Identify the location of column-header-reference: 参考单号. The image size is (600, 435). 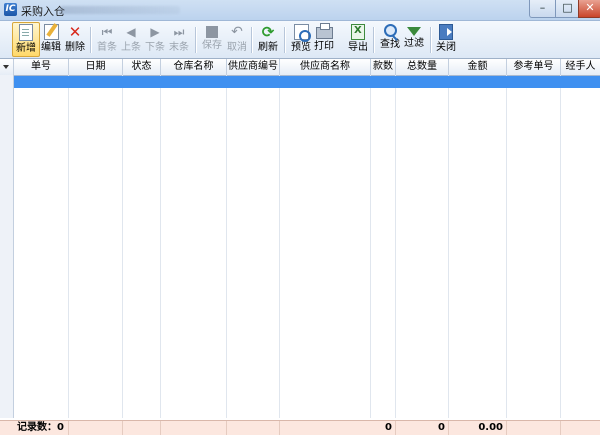
(534, 67).